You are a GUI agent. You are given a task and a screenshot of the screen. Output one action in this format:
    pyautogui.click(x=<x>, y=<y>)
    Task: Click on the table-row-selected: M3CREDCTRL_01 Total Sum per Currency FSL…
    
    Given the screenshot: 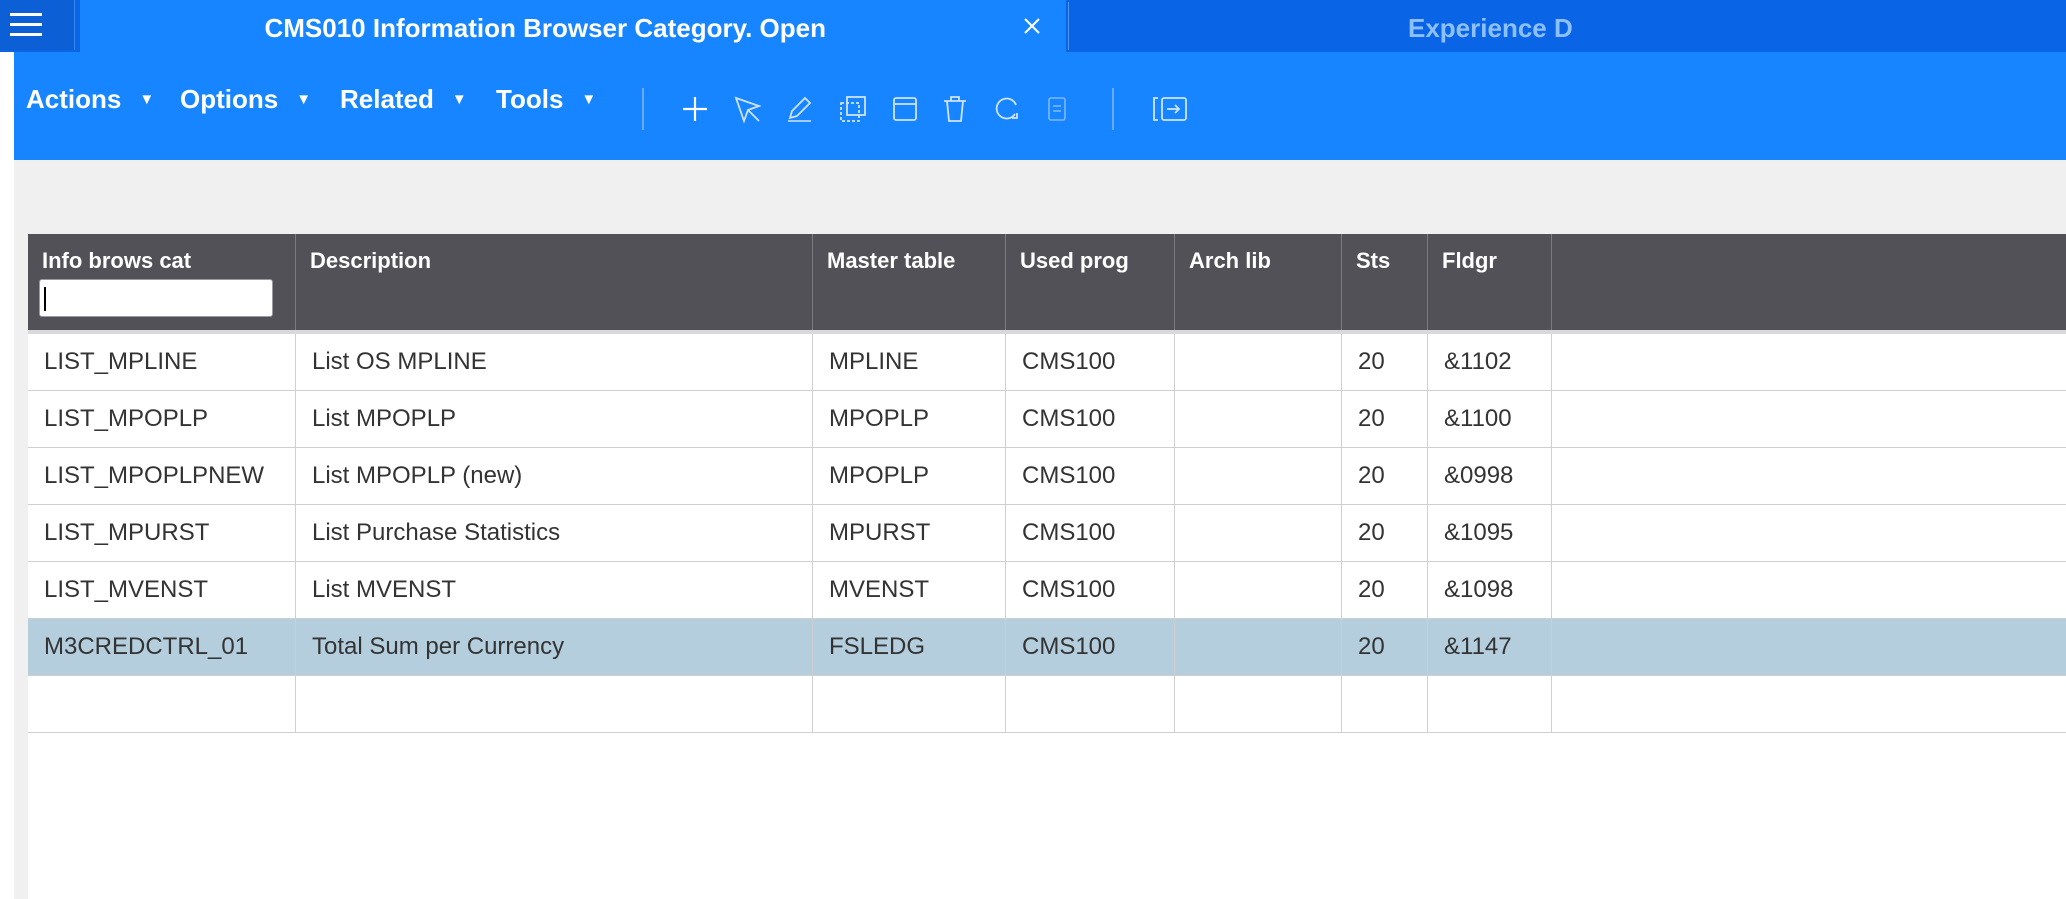 What is the action you would take?
    pyautogui.click(x=1047, y=647)
    